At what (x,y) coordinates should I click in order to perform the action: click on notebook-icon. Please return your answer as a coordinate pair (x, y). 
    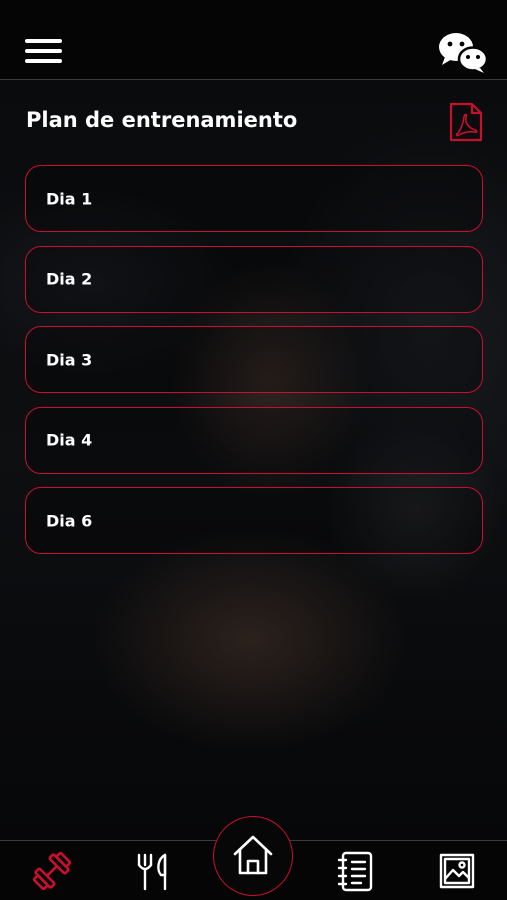
    Looking at the image, I should click on (355, 871).